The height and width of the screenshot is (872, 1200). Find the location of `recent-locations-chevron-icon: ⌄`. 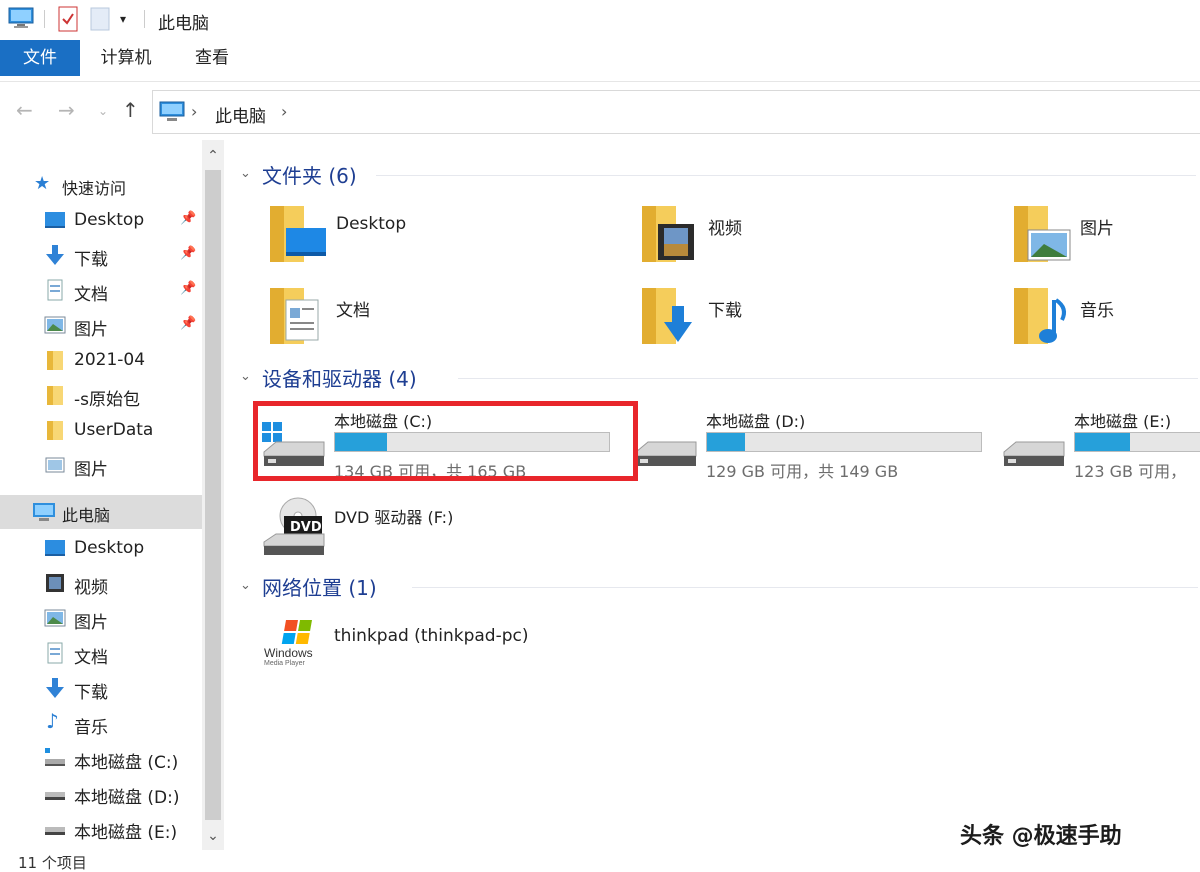

recent-locations-chevron-icon: ⌄ is located at coordinates (103, 111).